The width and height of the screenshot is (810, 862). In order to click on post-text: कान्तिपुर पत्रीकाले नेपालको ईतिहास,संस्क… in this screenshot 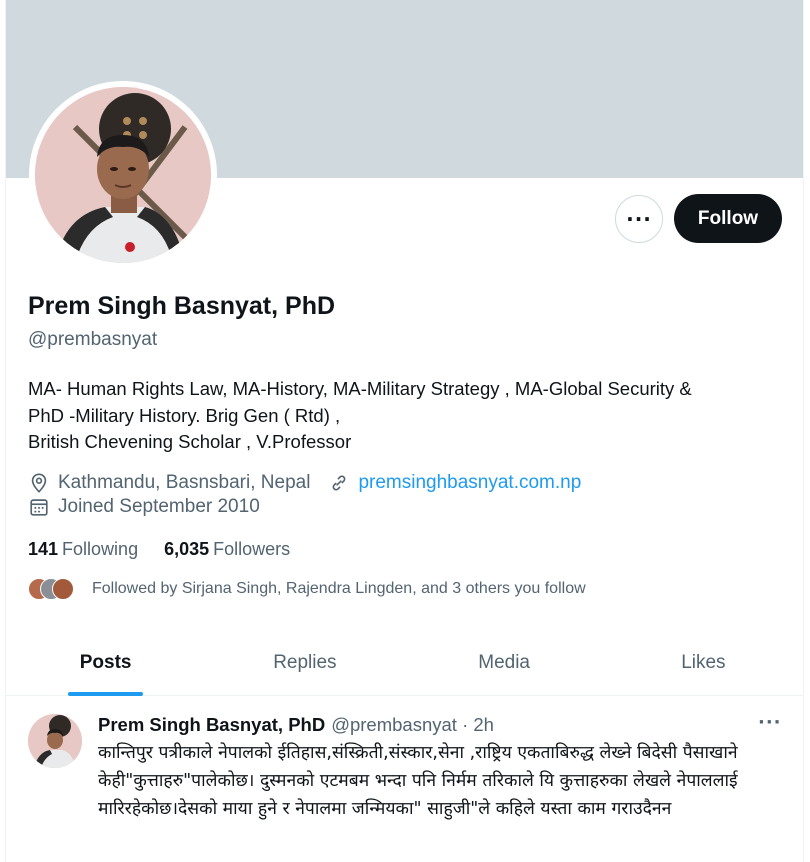, I will do `click(418, 781)`.